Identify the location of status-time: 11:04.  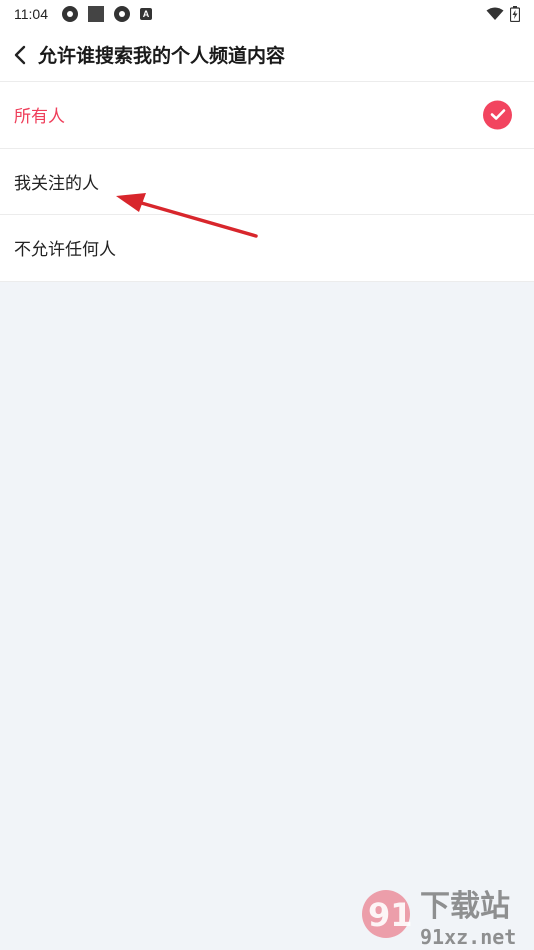
(31, 14).